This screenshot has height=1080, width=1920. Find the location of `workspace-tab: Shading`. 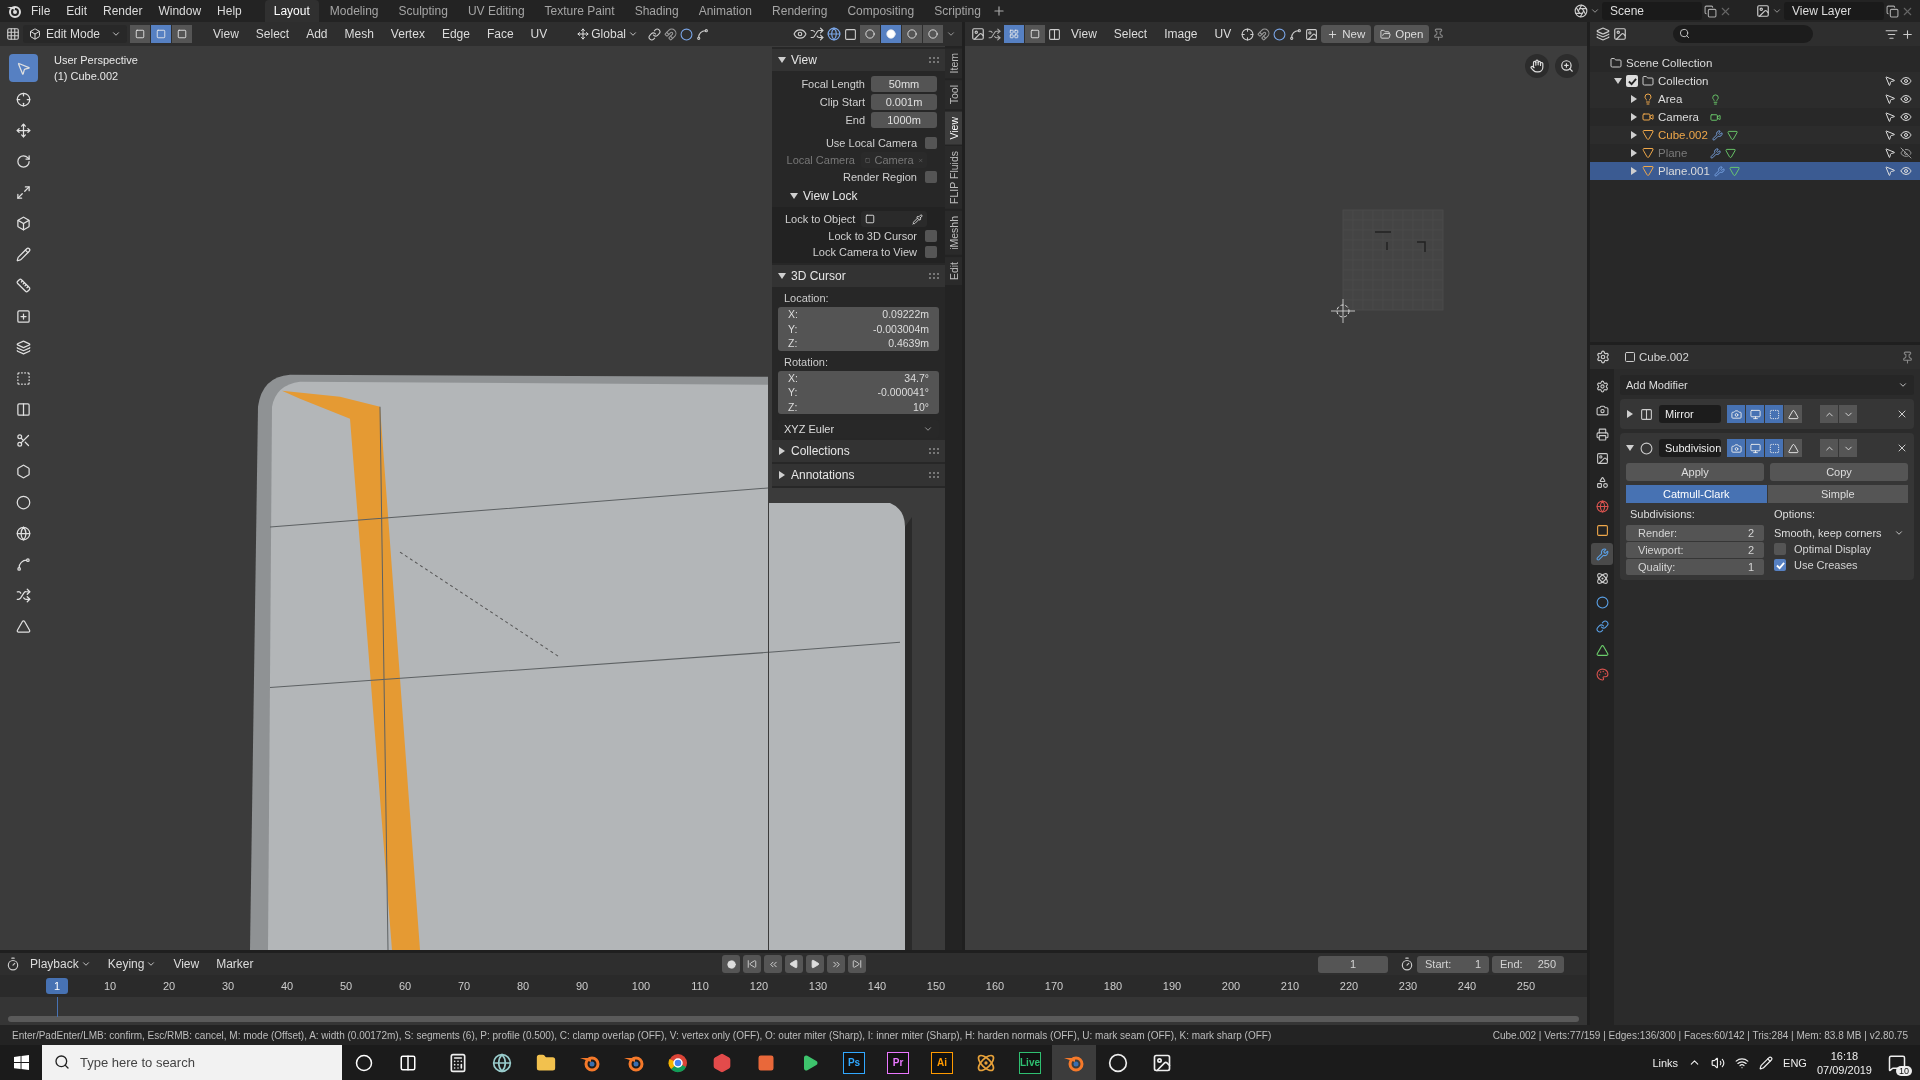

workspace-tab: Shading is located at coordinates (656, 11).